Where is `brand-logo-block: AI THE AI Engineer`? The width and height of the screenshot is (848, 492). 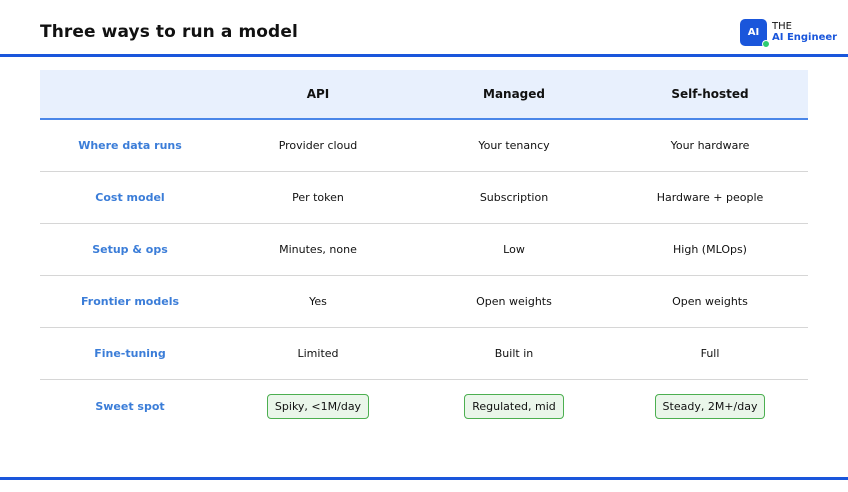 brand-logo-block: AI THE AI Engineer is located at coordinates (788, 33).